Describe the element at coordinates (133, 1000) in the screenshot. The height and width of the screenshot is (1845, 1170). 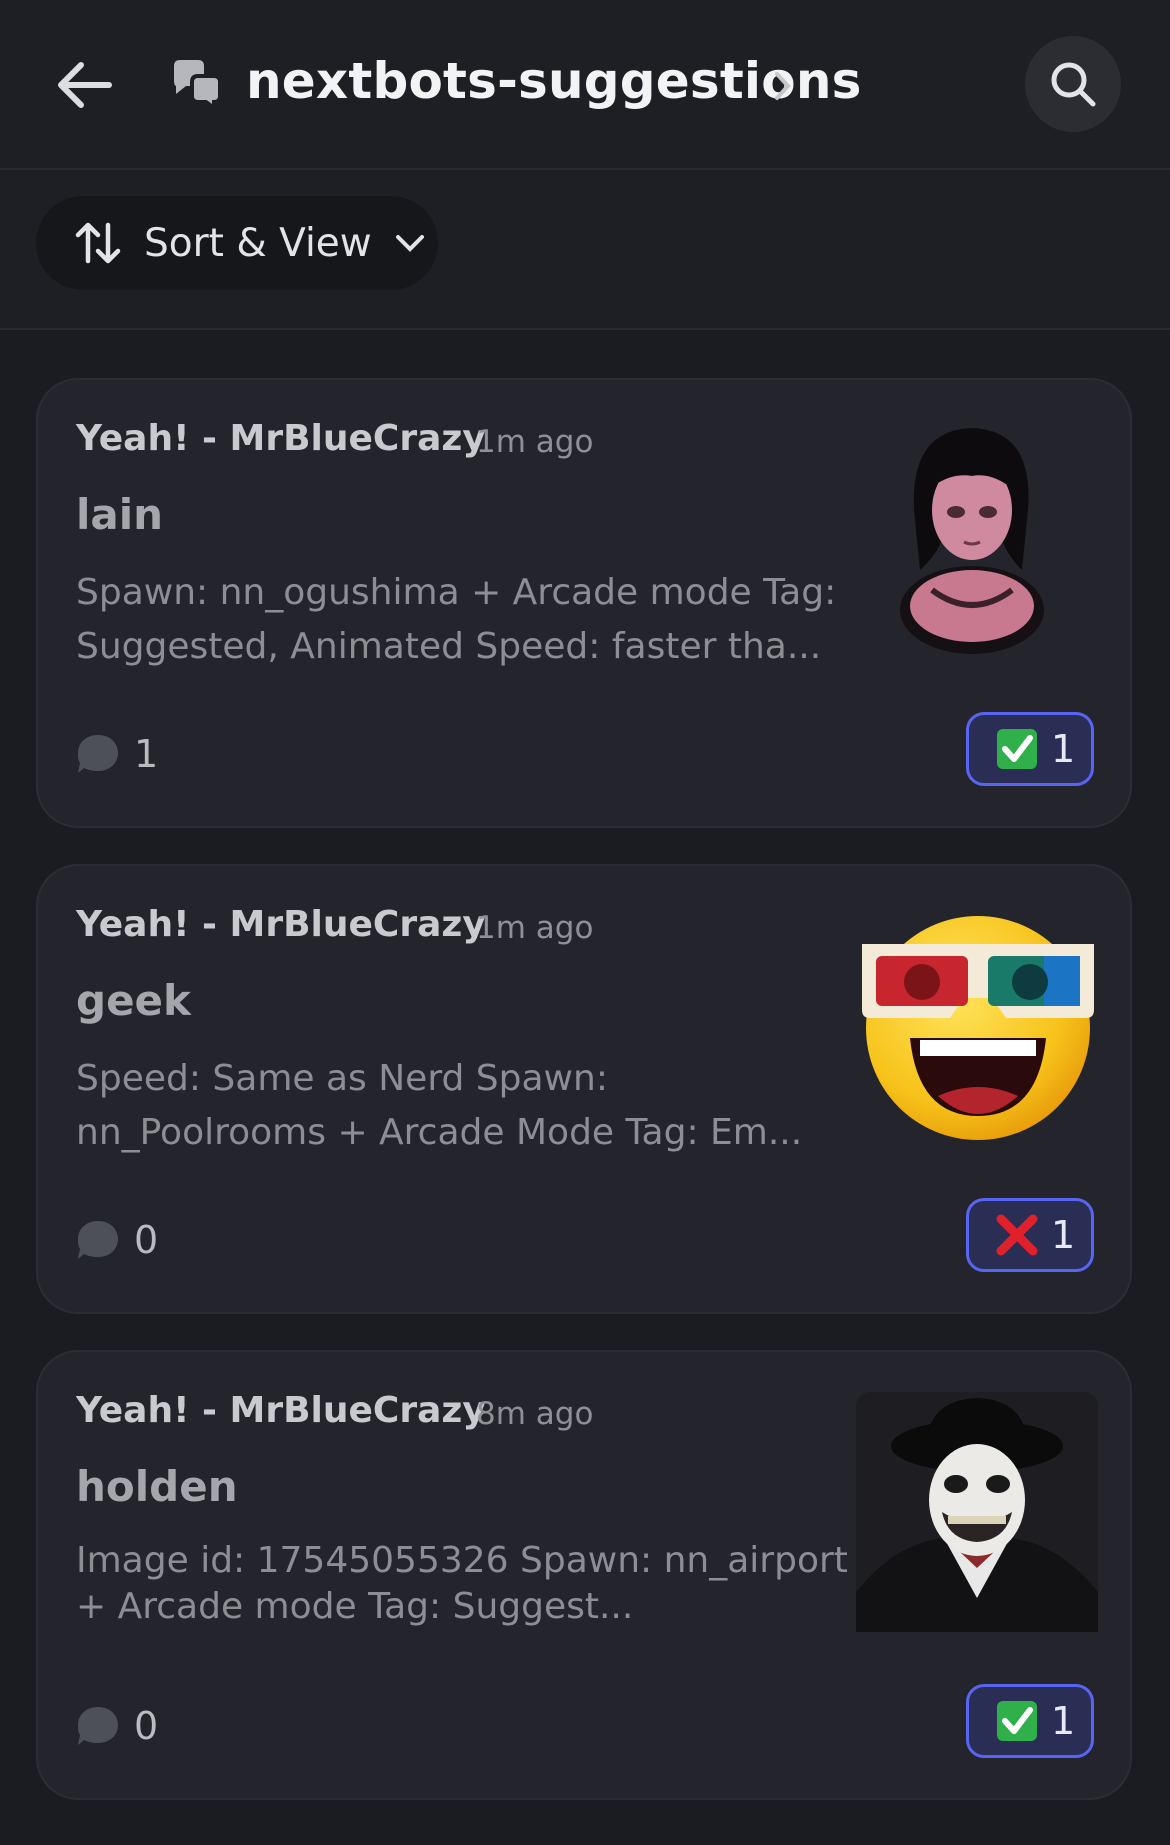
I see `post-title: geek` at that location.